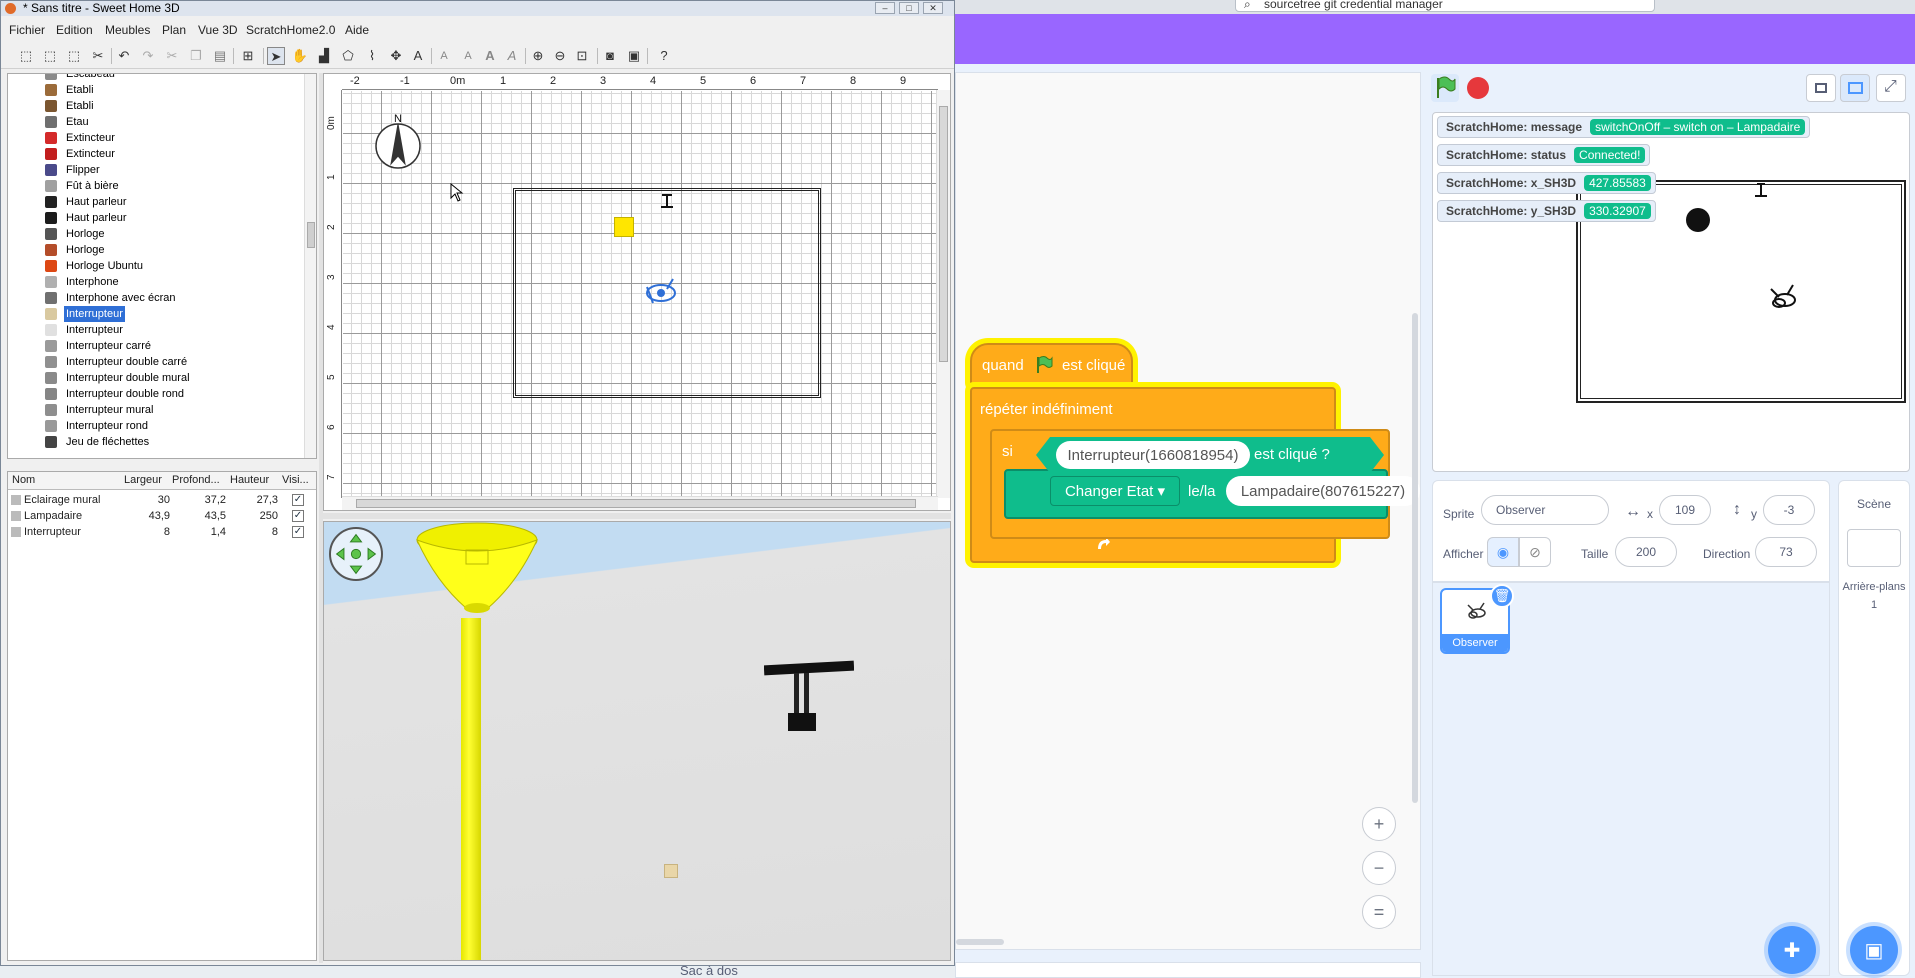 The height and width of the screenshot is (978, 1915). What do you see at coordinates (1546, 183) in the screenshot?
I see `monitor-x: ScratchHome: x_SH3D 427.85583` at bounding box center [1546, 183].